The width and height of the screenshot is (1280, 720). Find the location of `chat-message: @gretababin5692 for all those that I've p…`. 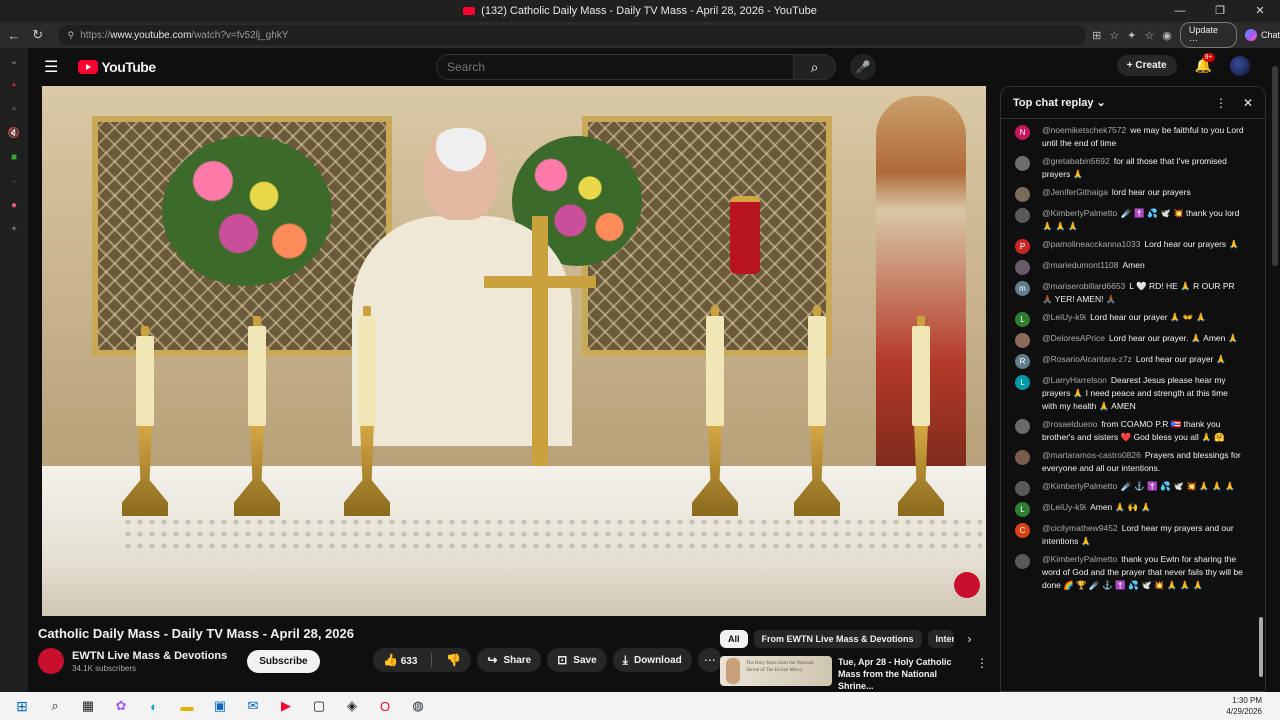

chat-message: @gretababin5692 for all those that I've p… is located at coordinates (1134, 168).